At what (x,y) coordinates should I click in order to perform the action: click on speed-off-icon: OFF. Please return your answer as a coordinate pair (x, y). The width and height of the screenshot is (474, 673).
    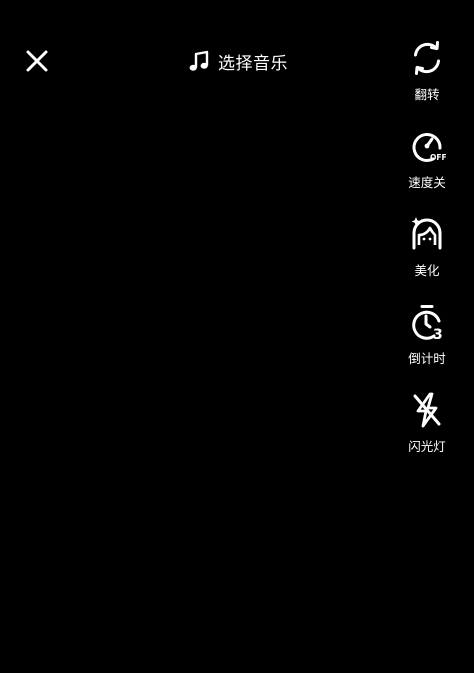
    Looking at the image, I should click on (429, 147).